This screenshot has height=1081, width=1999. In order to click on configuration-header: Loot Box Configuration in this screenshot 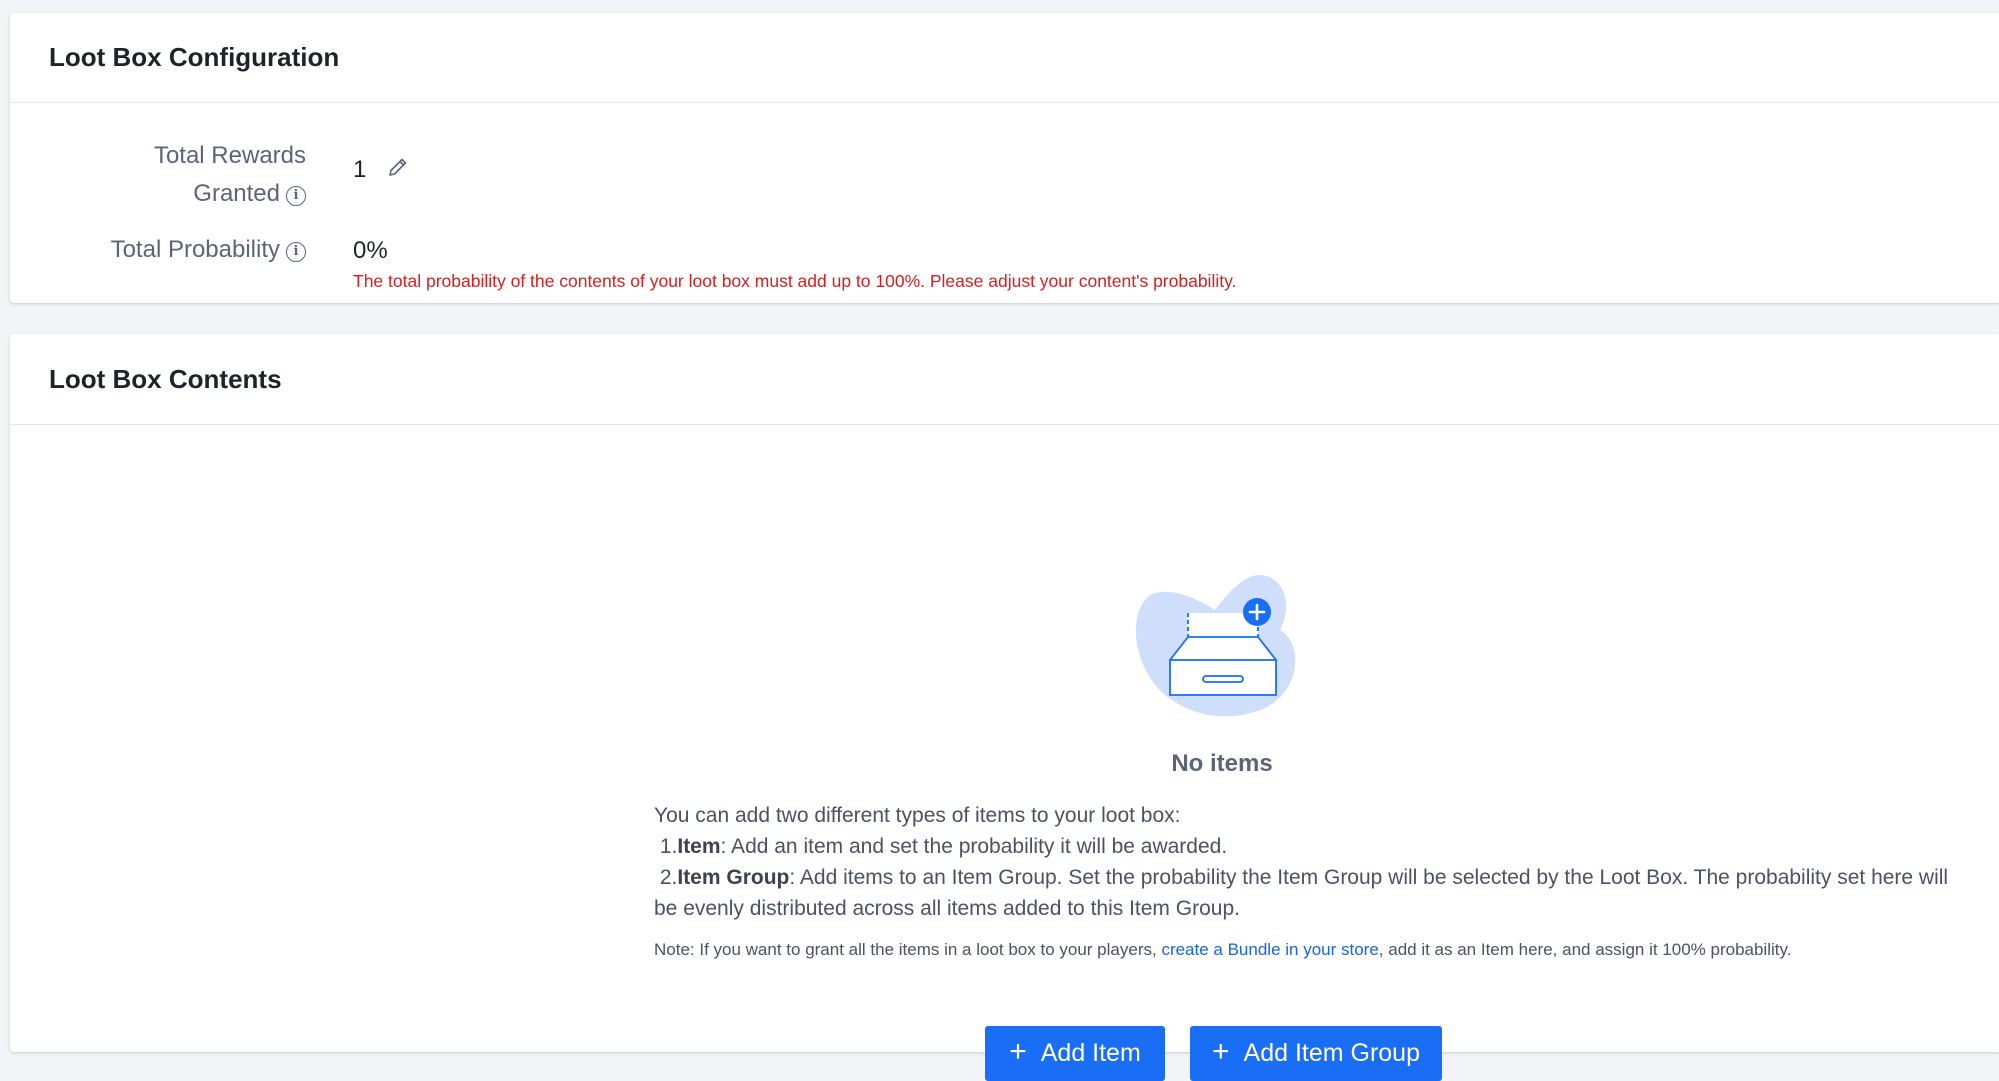, I will do `click(1004, 58)`.